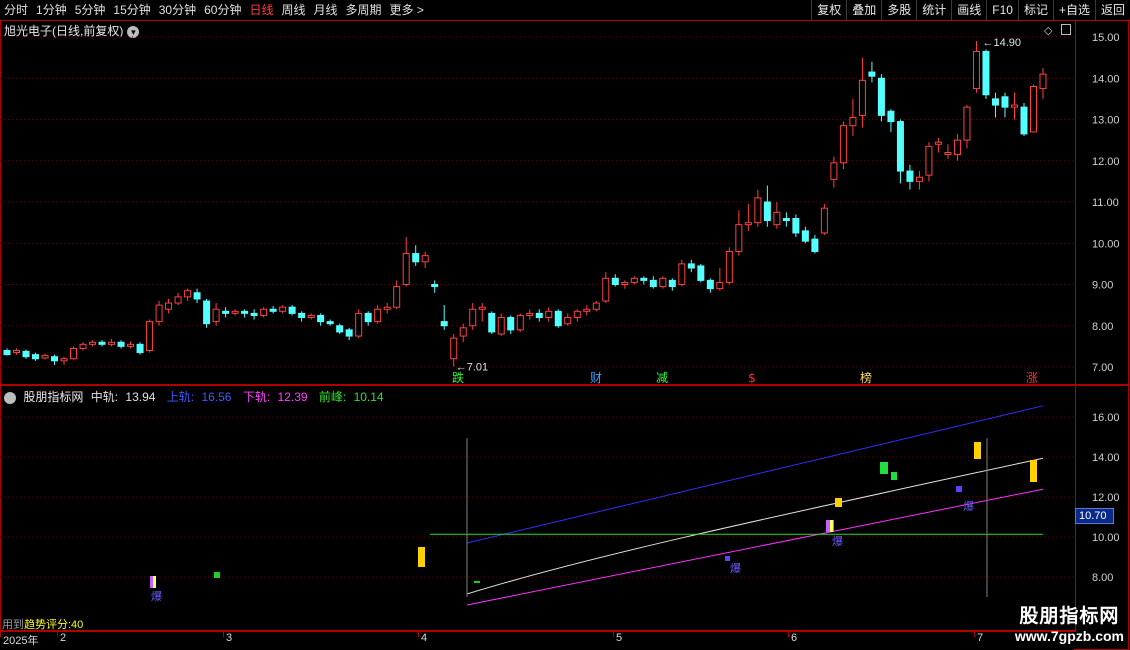 Image resolution: width=1130 pixels, height=650 pixels. What do you see at coordinates (1106, 538) in the screenshot?
I see `indicator-tick-label: 10.00` at bounding box center [1106, 538].